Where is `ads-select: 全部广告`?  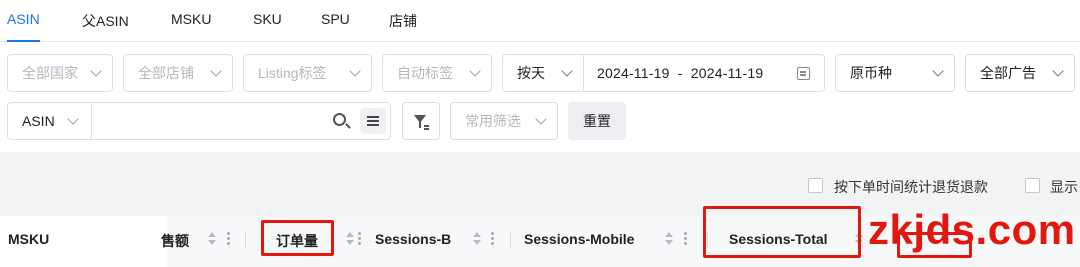
ads-select: 全部广告 is located at coordinates (1020, 73).